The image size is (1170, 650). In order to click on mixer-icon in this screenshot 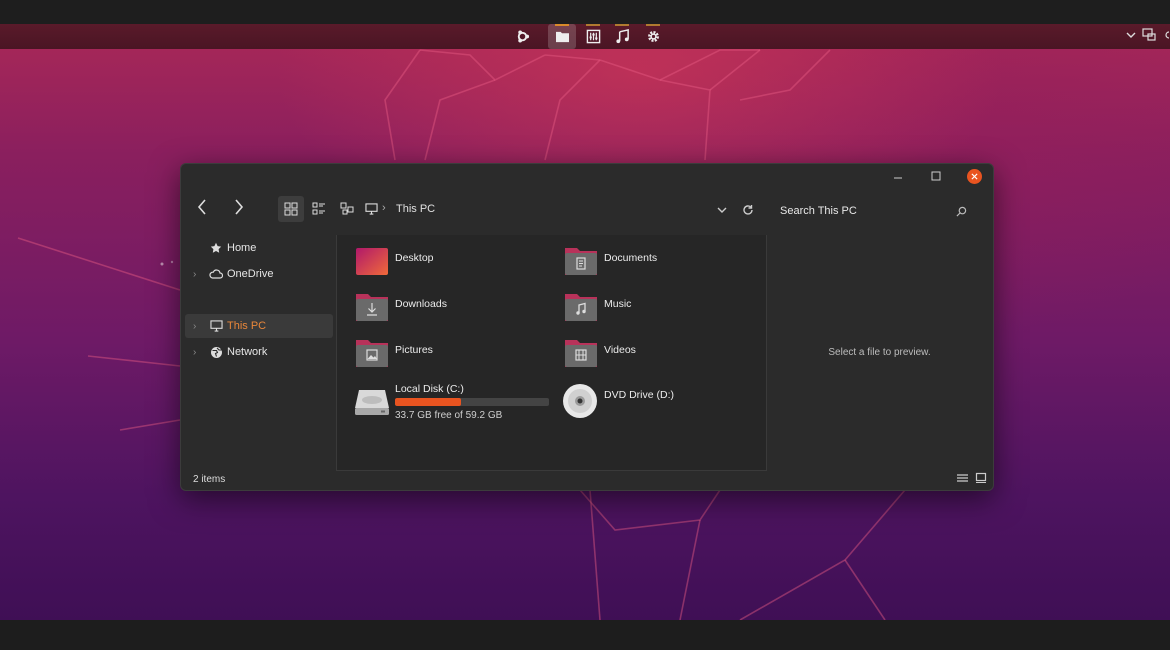, I will do `click(593, 36)`.